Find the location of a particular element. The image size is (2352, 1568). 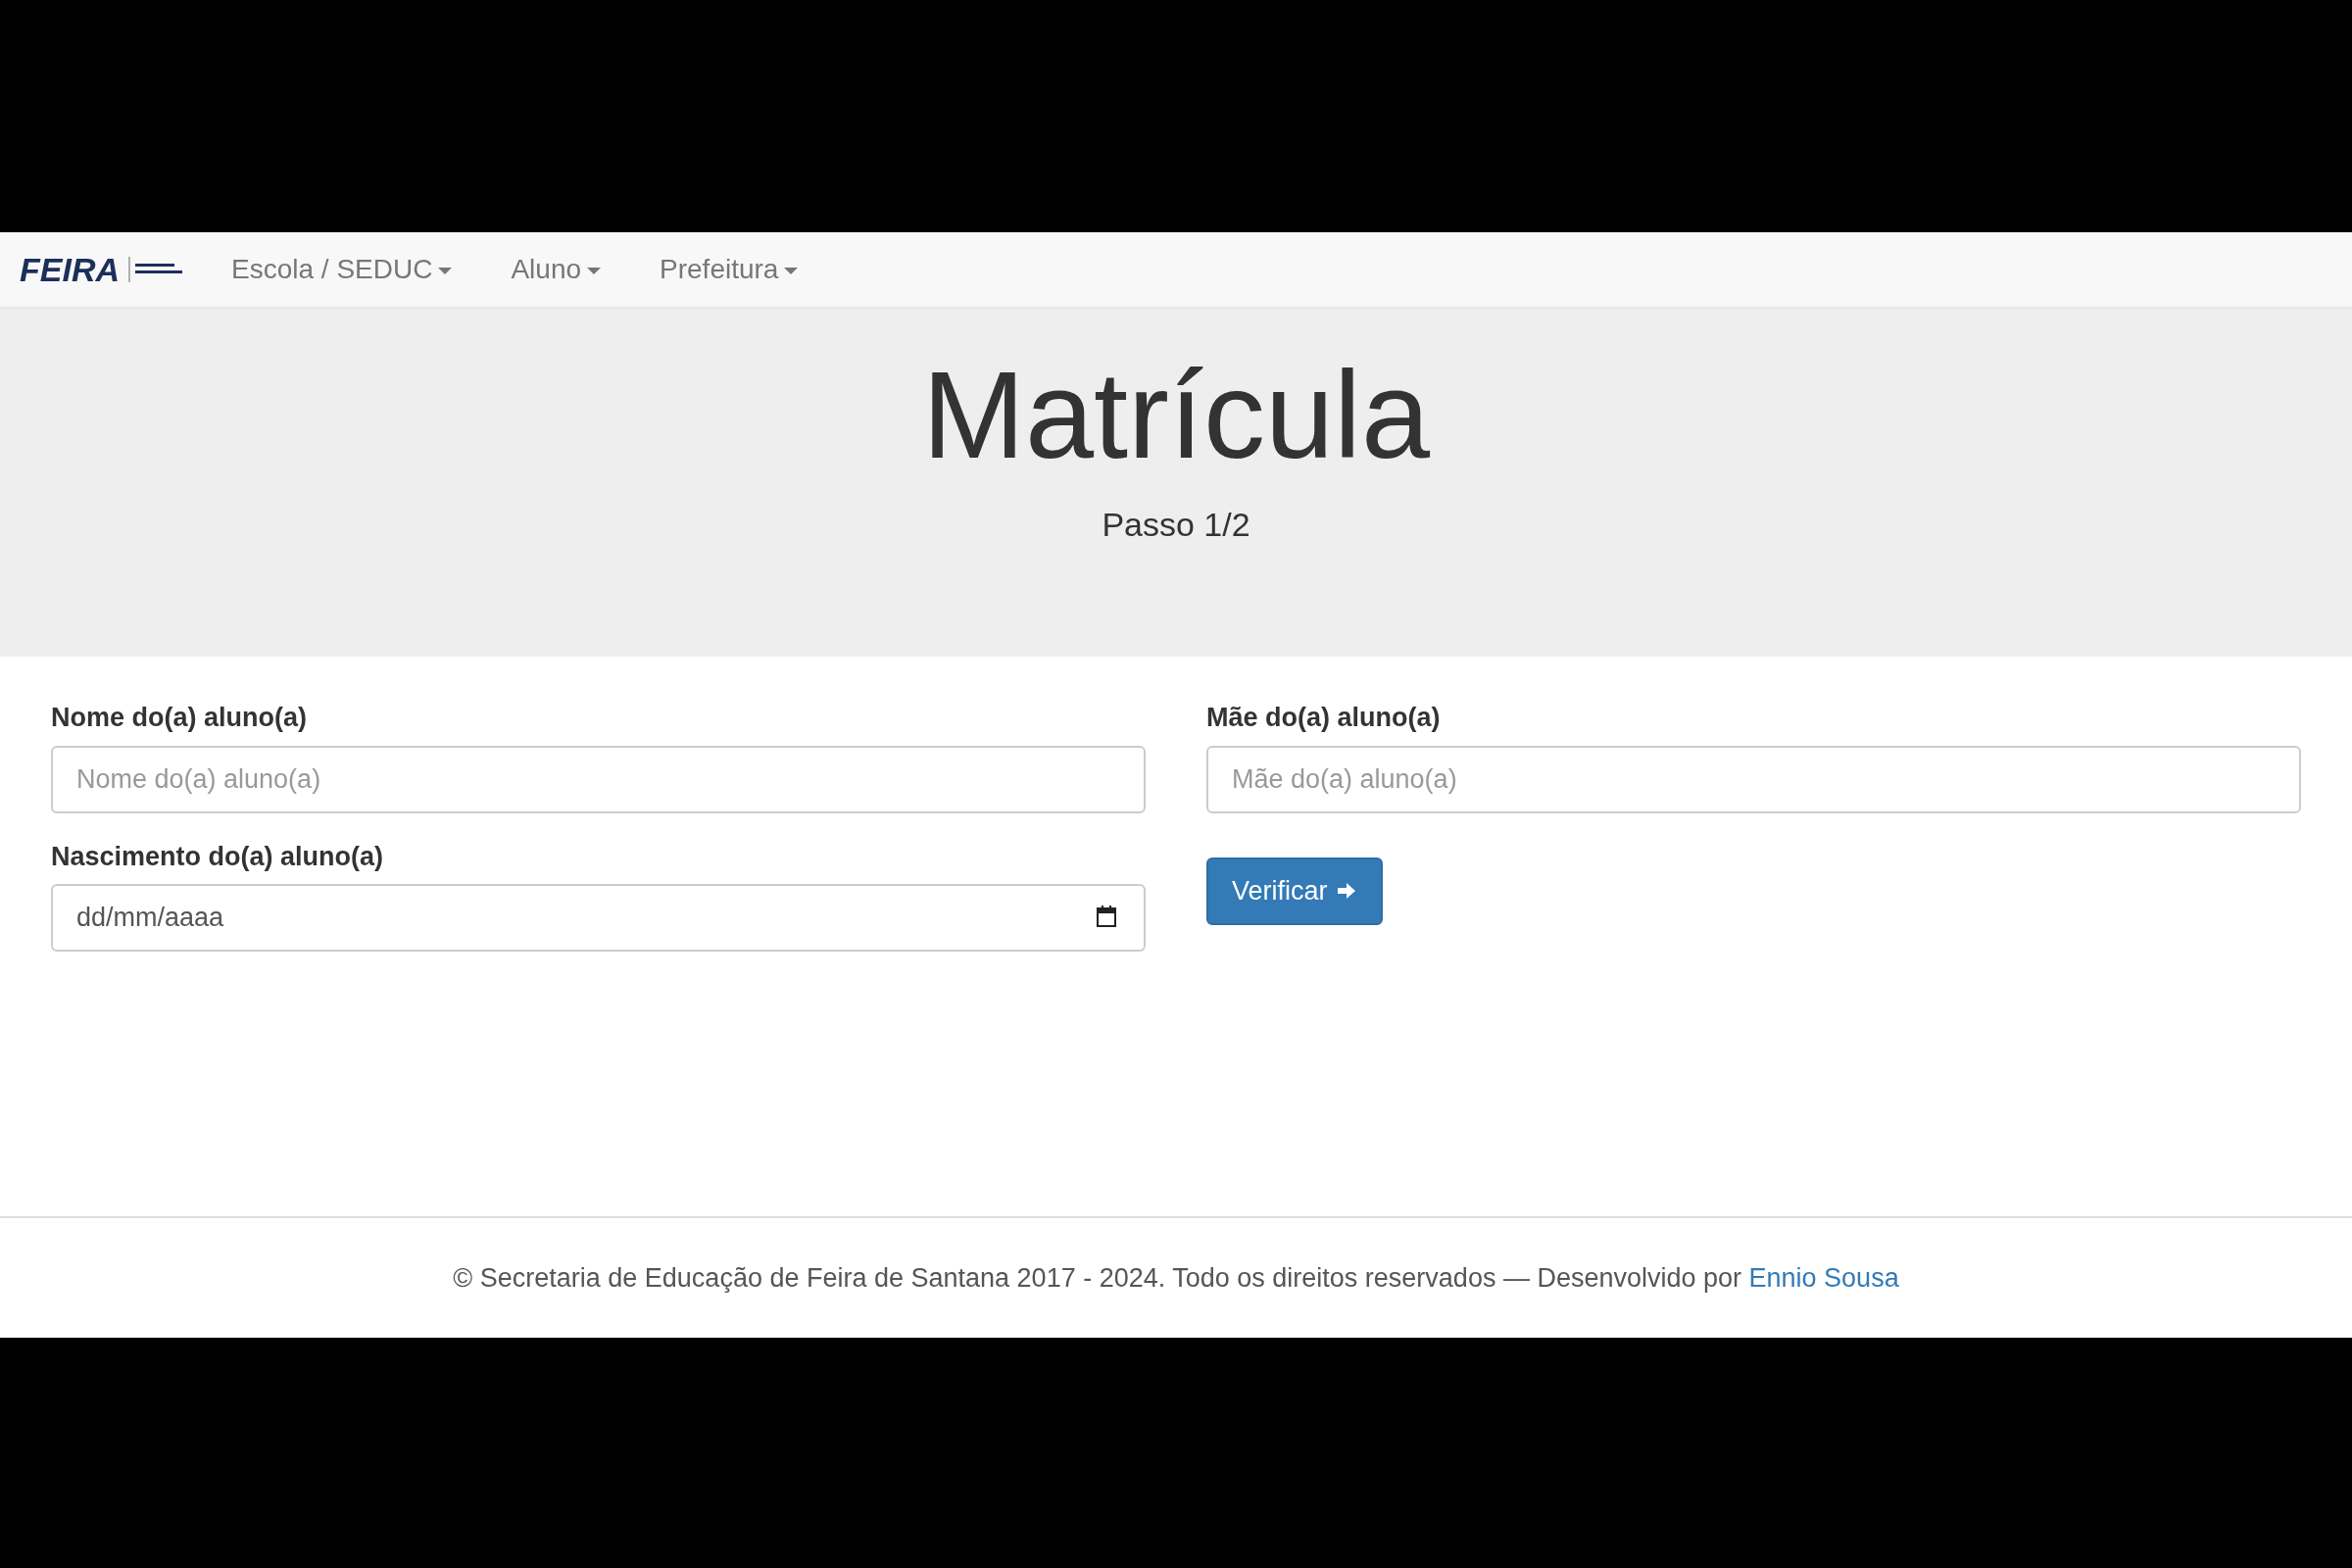

verify-button: Verificar is located at coordinates (1294, 891).